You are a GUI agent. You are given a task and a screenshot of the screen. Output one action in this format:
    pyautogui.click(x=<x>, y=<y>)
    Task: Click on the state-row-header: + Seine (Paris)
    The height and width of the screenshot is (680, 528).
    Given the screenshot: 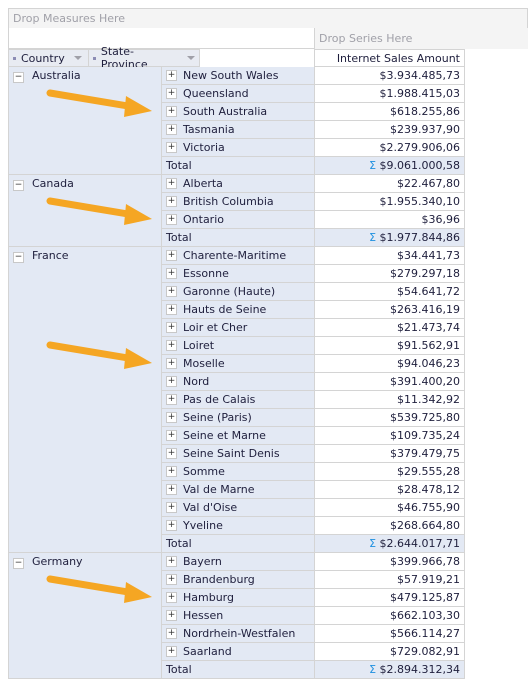 What is the action you would take?
    pyautogui.click(x=238, y=418)
    